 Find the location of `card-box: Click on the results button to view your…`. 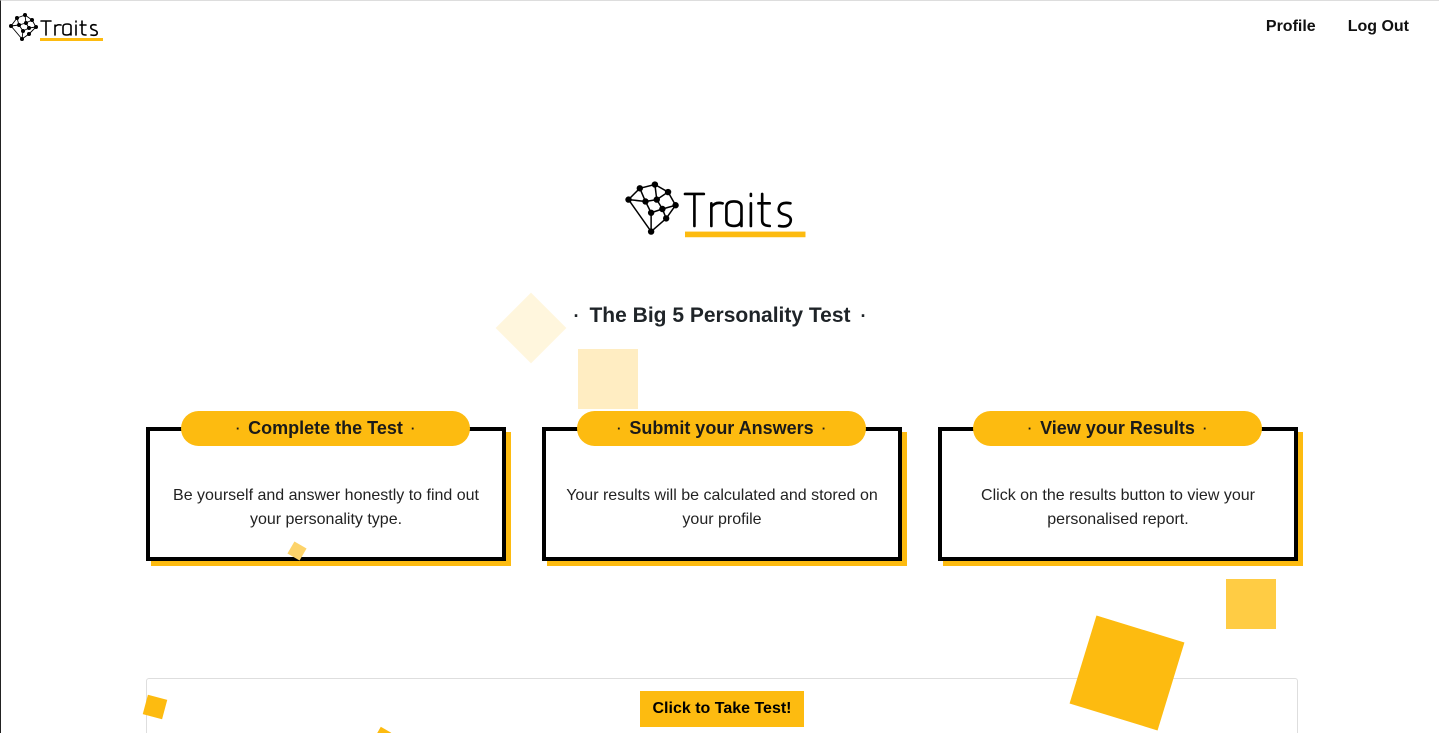

card-box: Click on the results button to view your… is located at coordinates (1118, 494).